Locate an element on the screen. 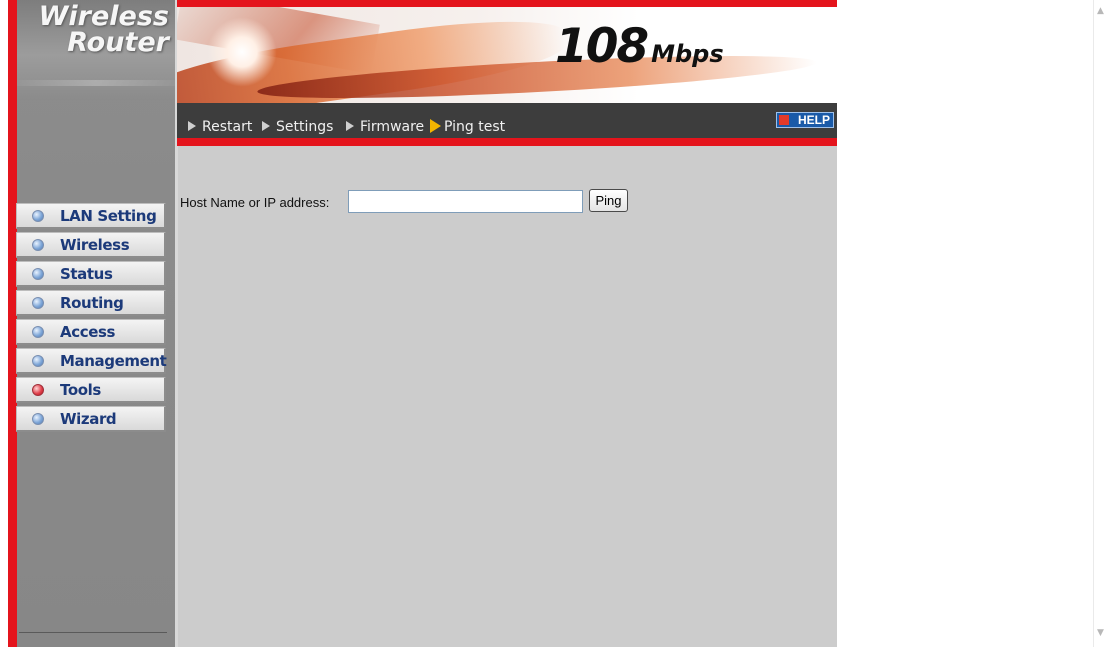 The image size is (1106, 647). nav-item-settings: Settings is located at coordinates (297, 127).